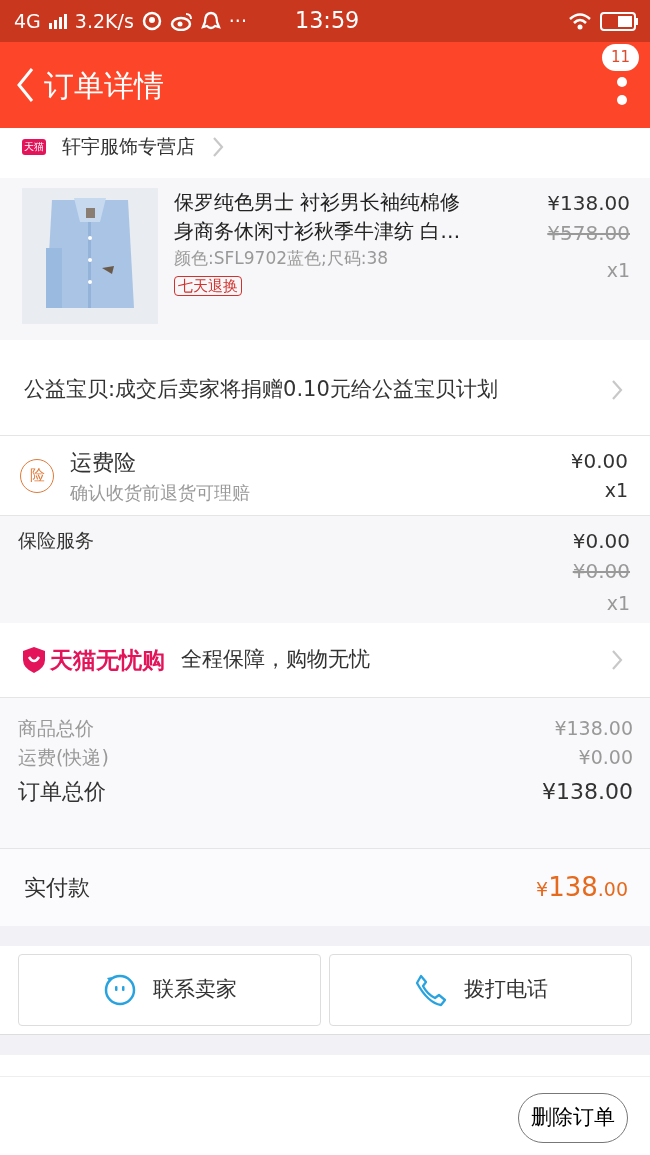 The height and width of the screenshot is (1155, 650). What do you see at coordinates (617, 603) in the screenshot?
I see `service-quantity: x1` at bounding box center [617, 603].